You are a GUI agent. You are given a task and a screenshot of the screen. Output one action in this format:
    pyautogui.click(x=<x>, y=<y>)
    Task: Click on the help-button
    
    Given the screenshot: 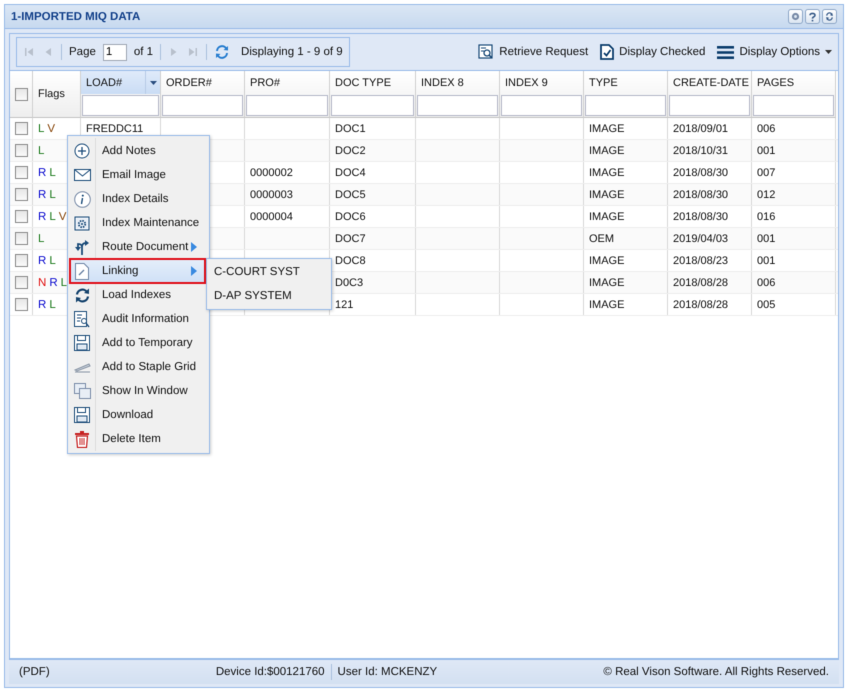 What is the action you would take?
    pyautogui.click(x=812, y=16)
    